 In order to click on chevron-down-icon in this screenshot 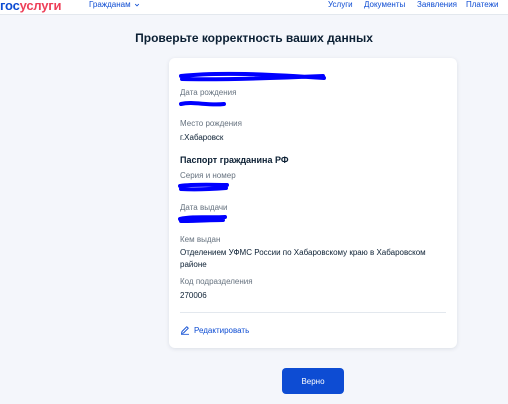, I will do `click(136, 4)`.